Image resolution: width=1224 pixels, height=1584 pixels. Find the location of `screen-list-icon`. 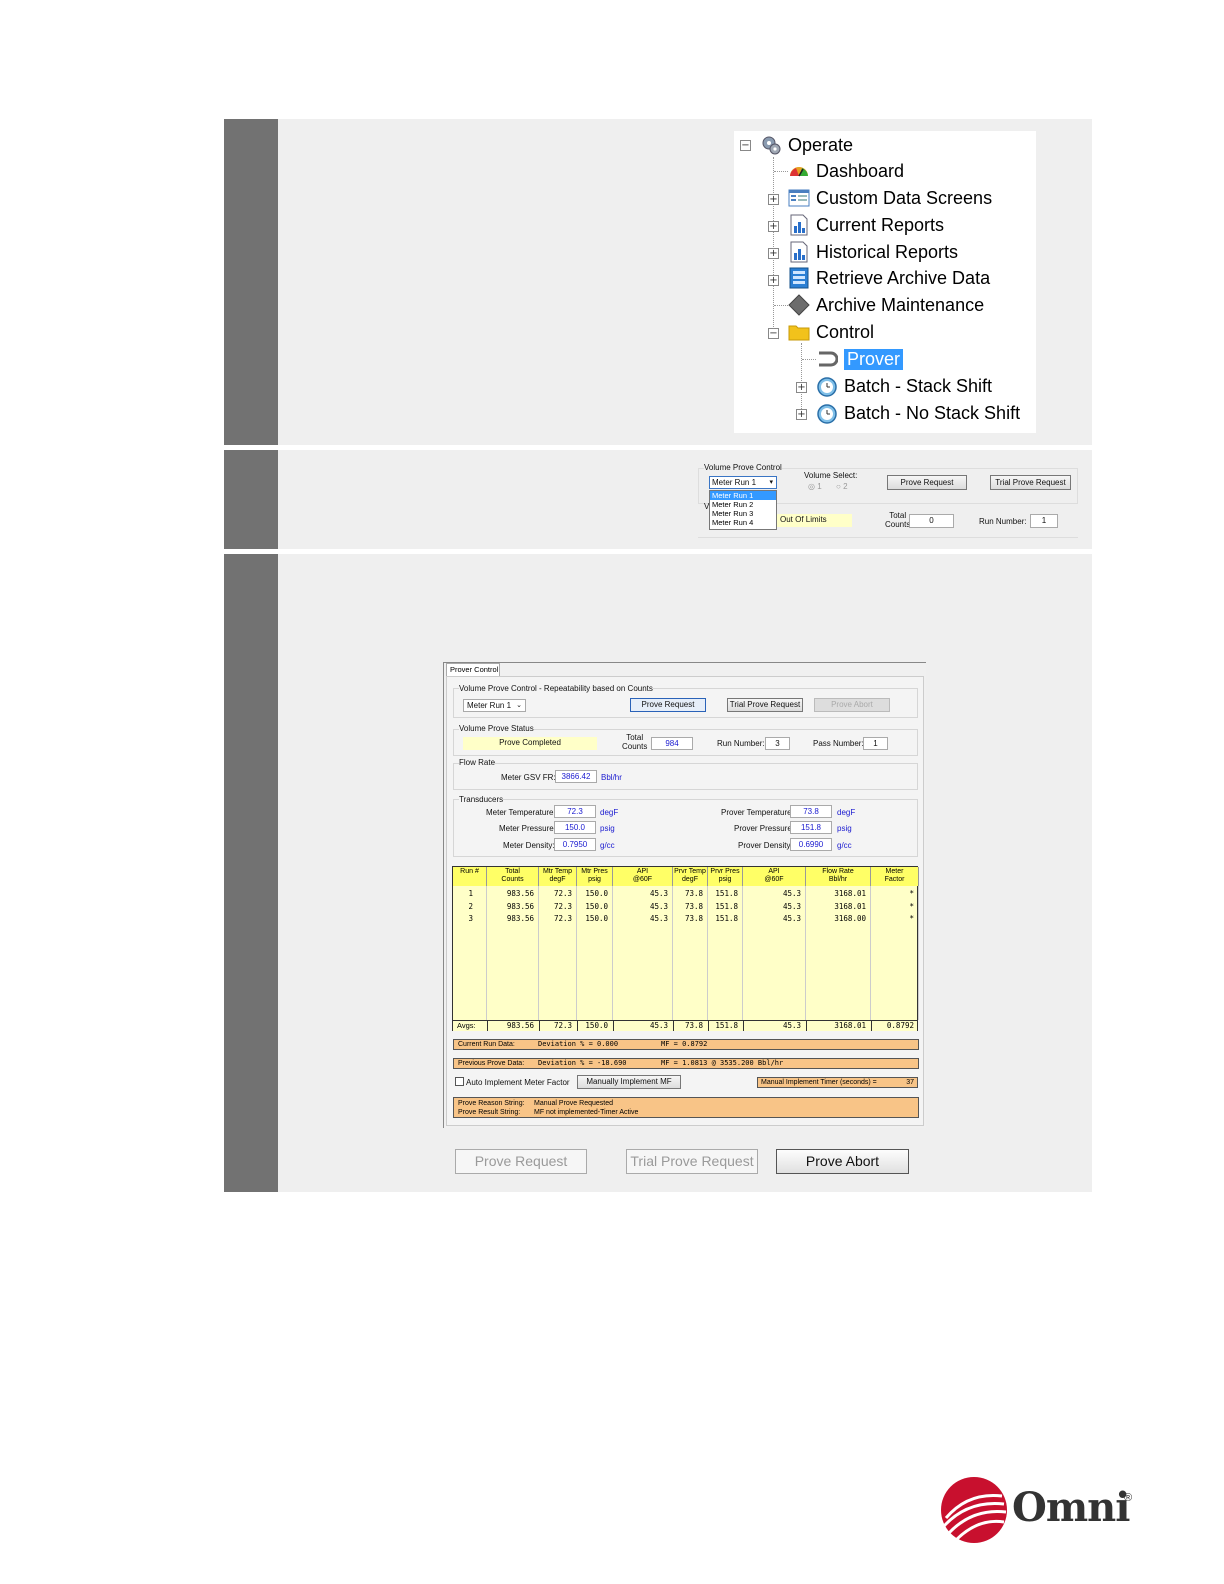

screen-list-icon is located at coordinates (799, 198).